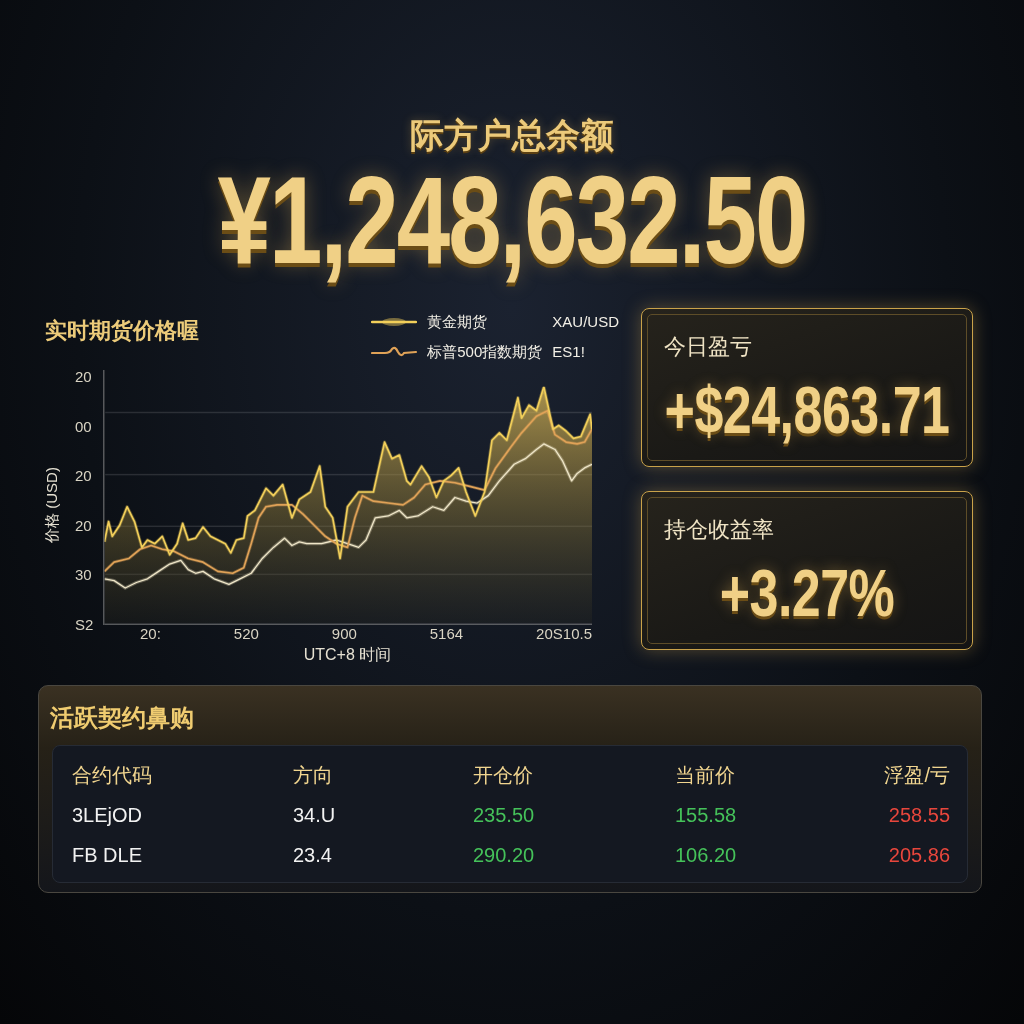 This screenshot has width=1024, height=1024. I want to click on balance-amount: ¥1,248,632.50, so click(512, 220).